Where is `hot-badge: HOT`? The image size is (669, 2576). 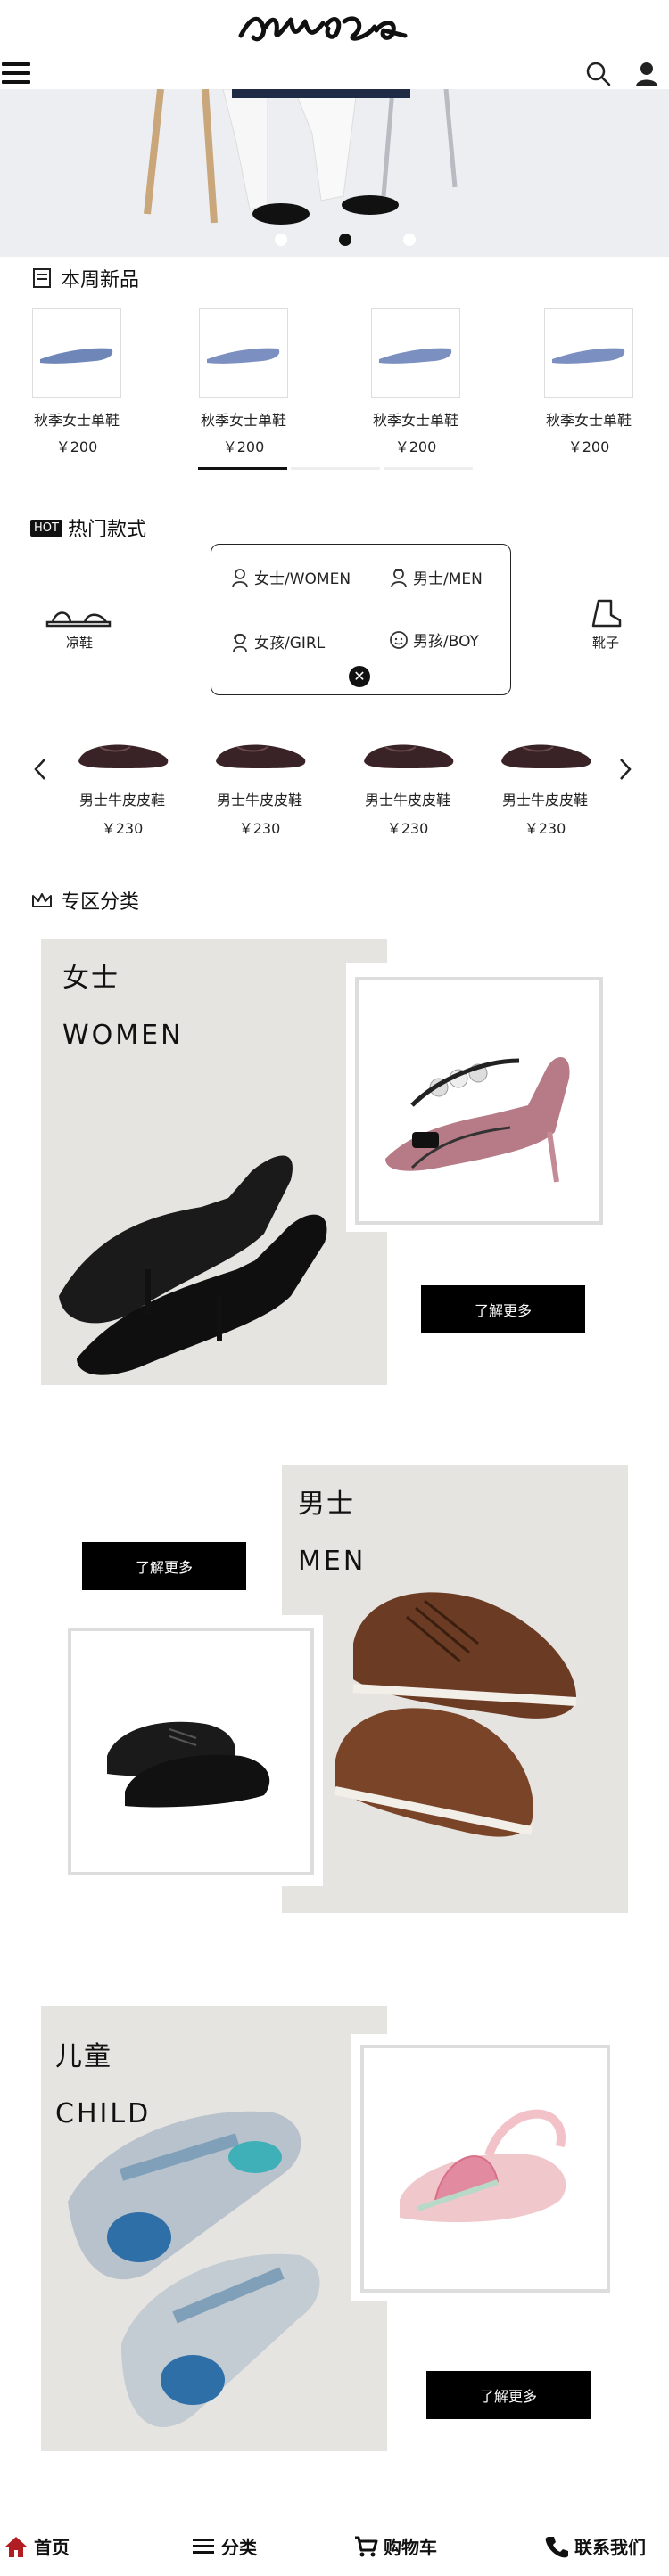 hot-badge: HOT is located at coordinates (46, 528).